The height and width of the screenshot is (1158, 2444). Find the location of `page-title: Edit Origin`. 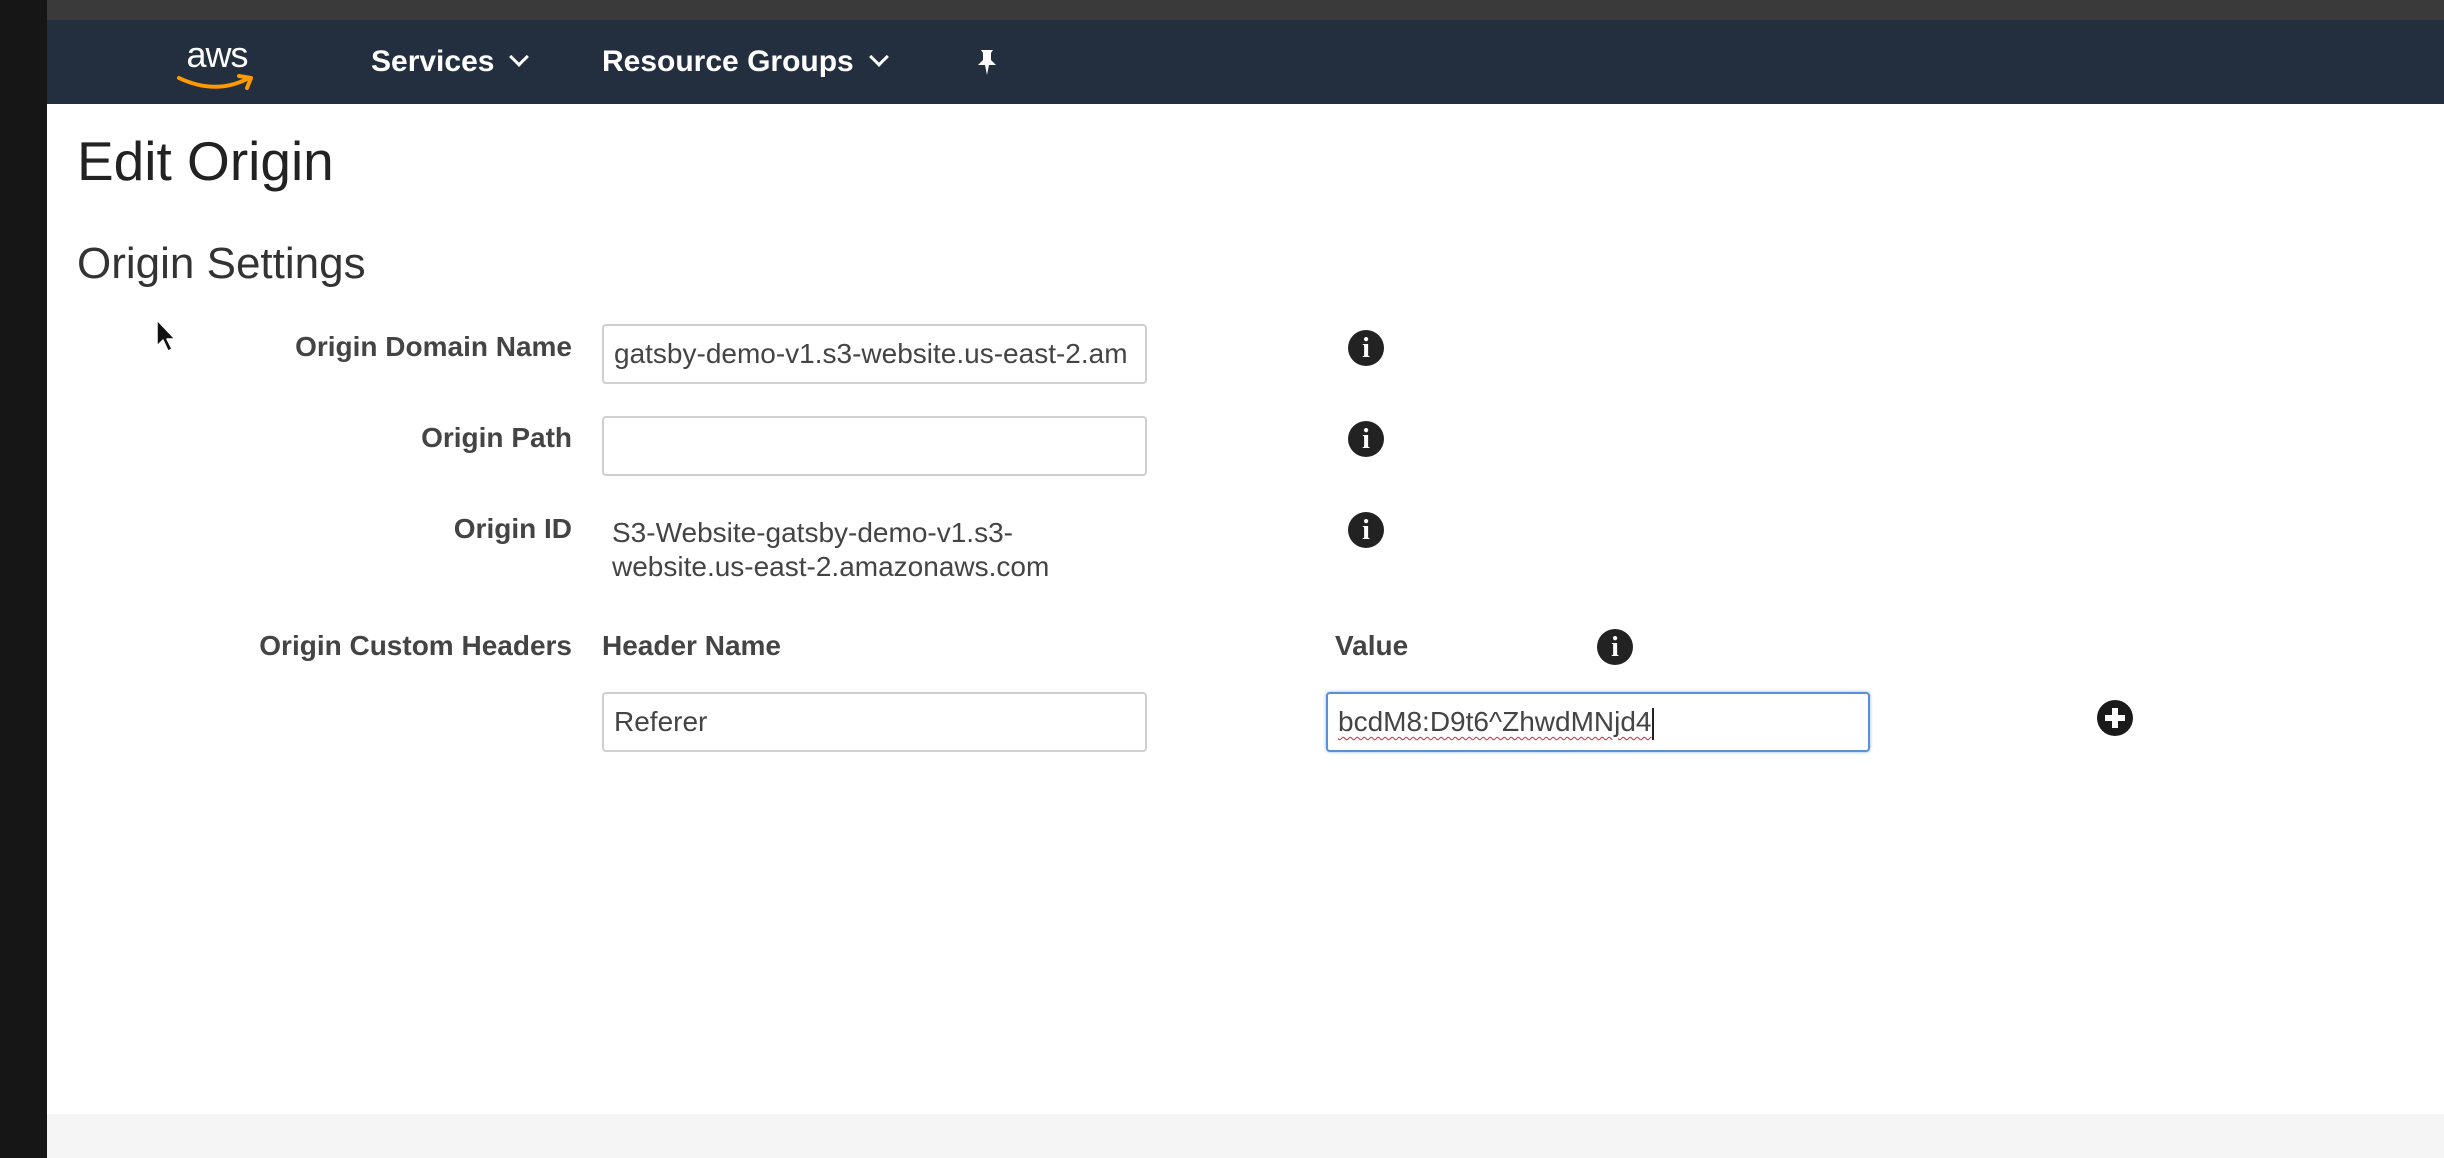

page-title: Edit Origin is located at coordinates (205, 161).